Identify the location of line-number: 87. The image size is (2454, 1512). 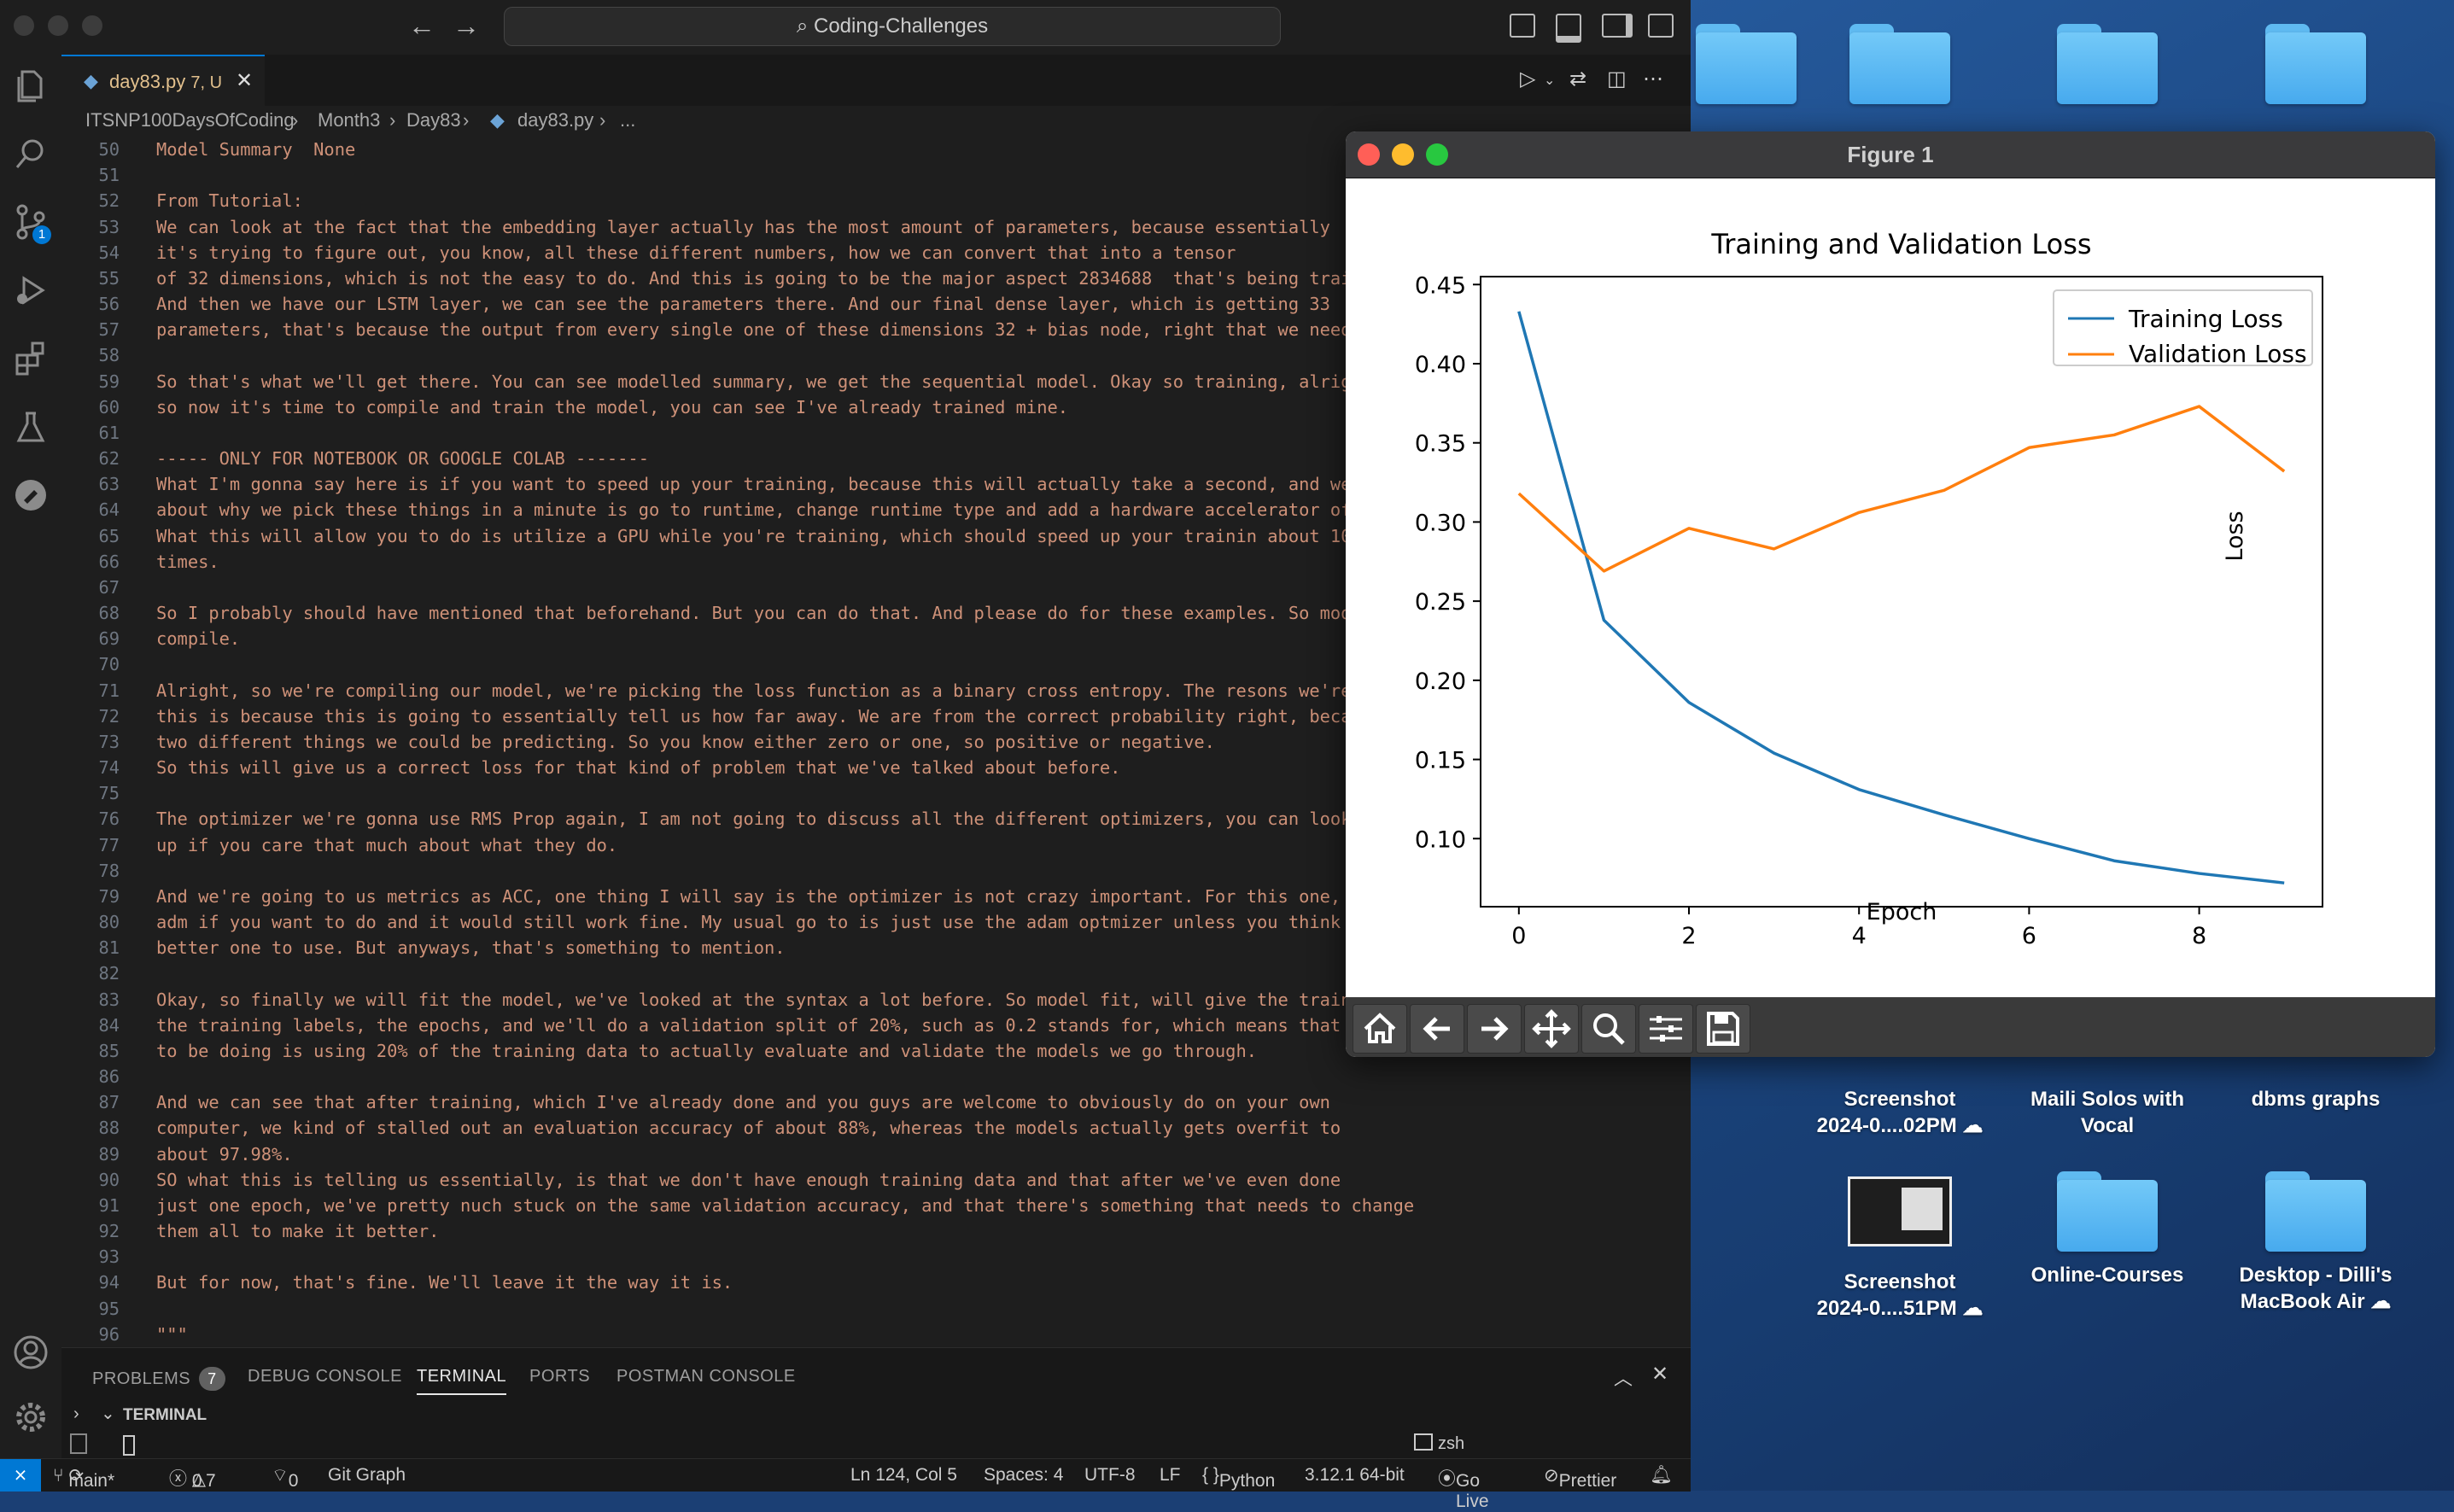
(109, 1102).